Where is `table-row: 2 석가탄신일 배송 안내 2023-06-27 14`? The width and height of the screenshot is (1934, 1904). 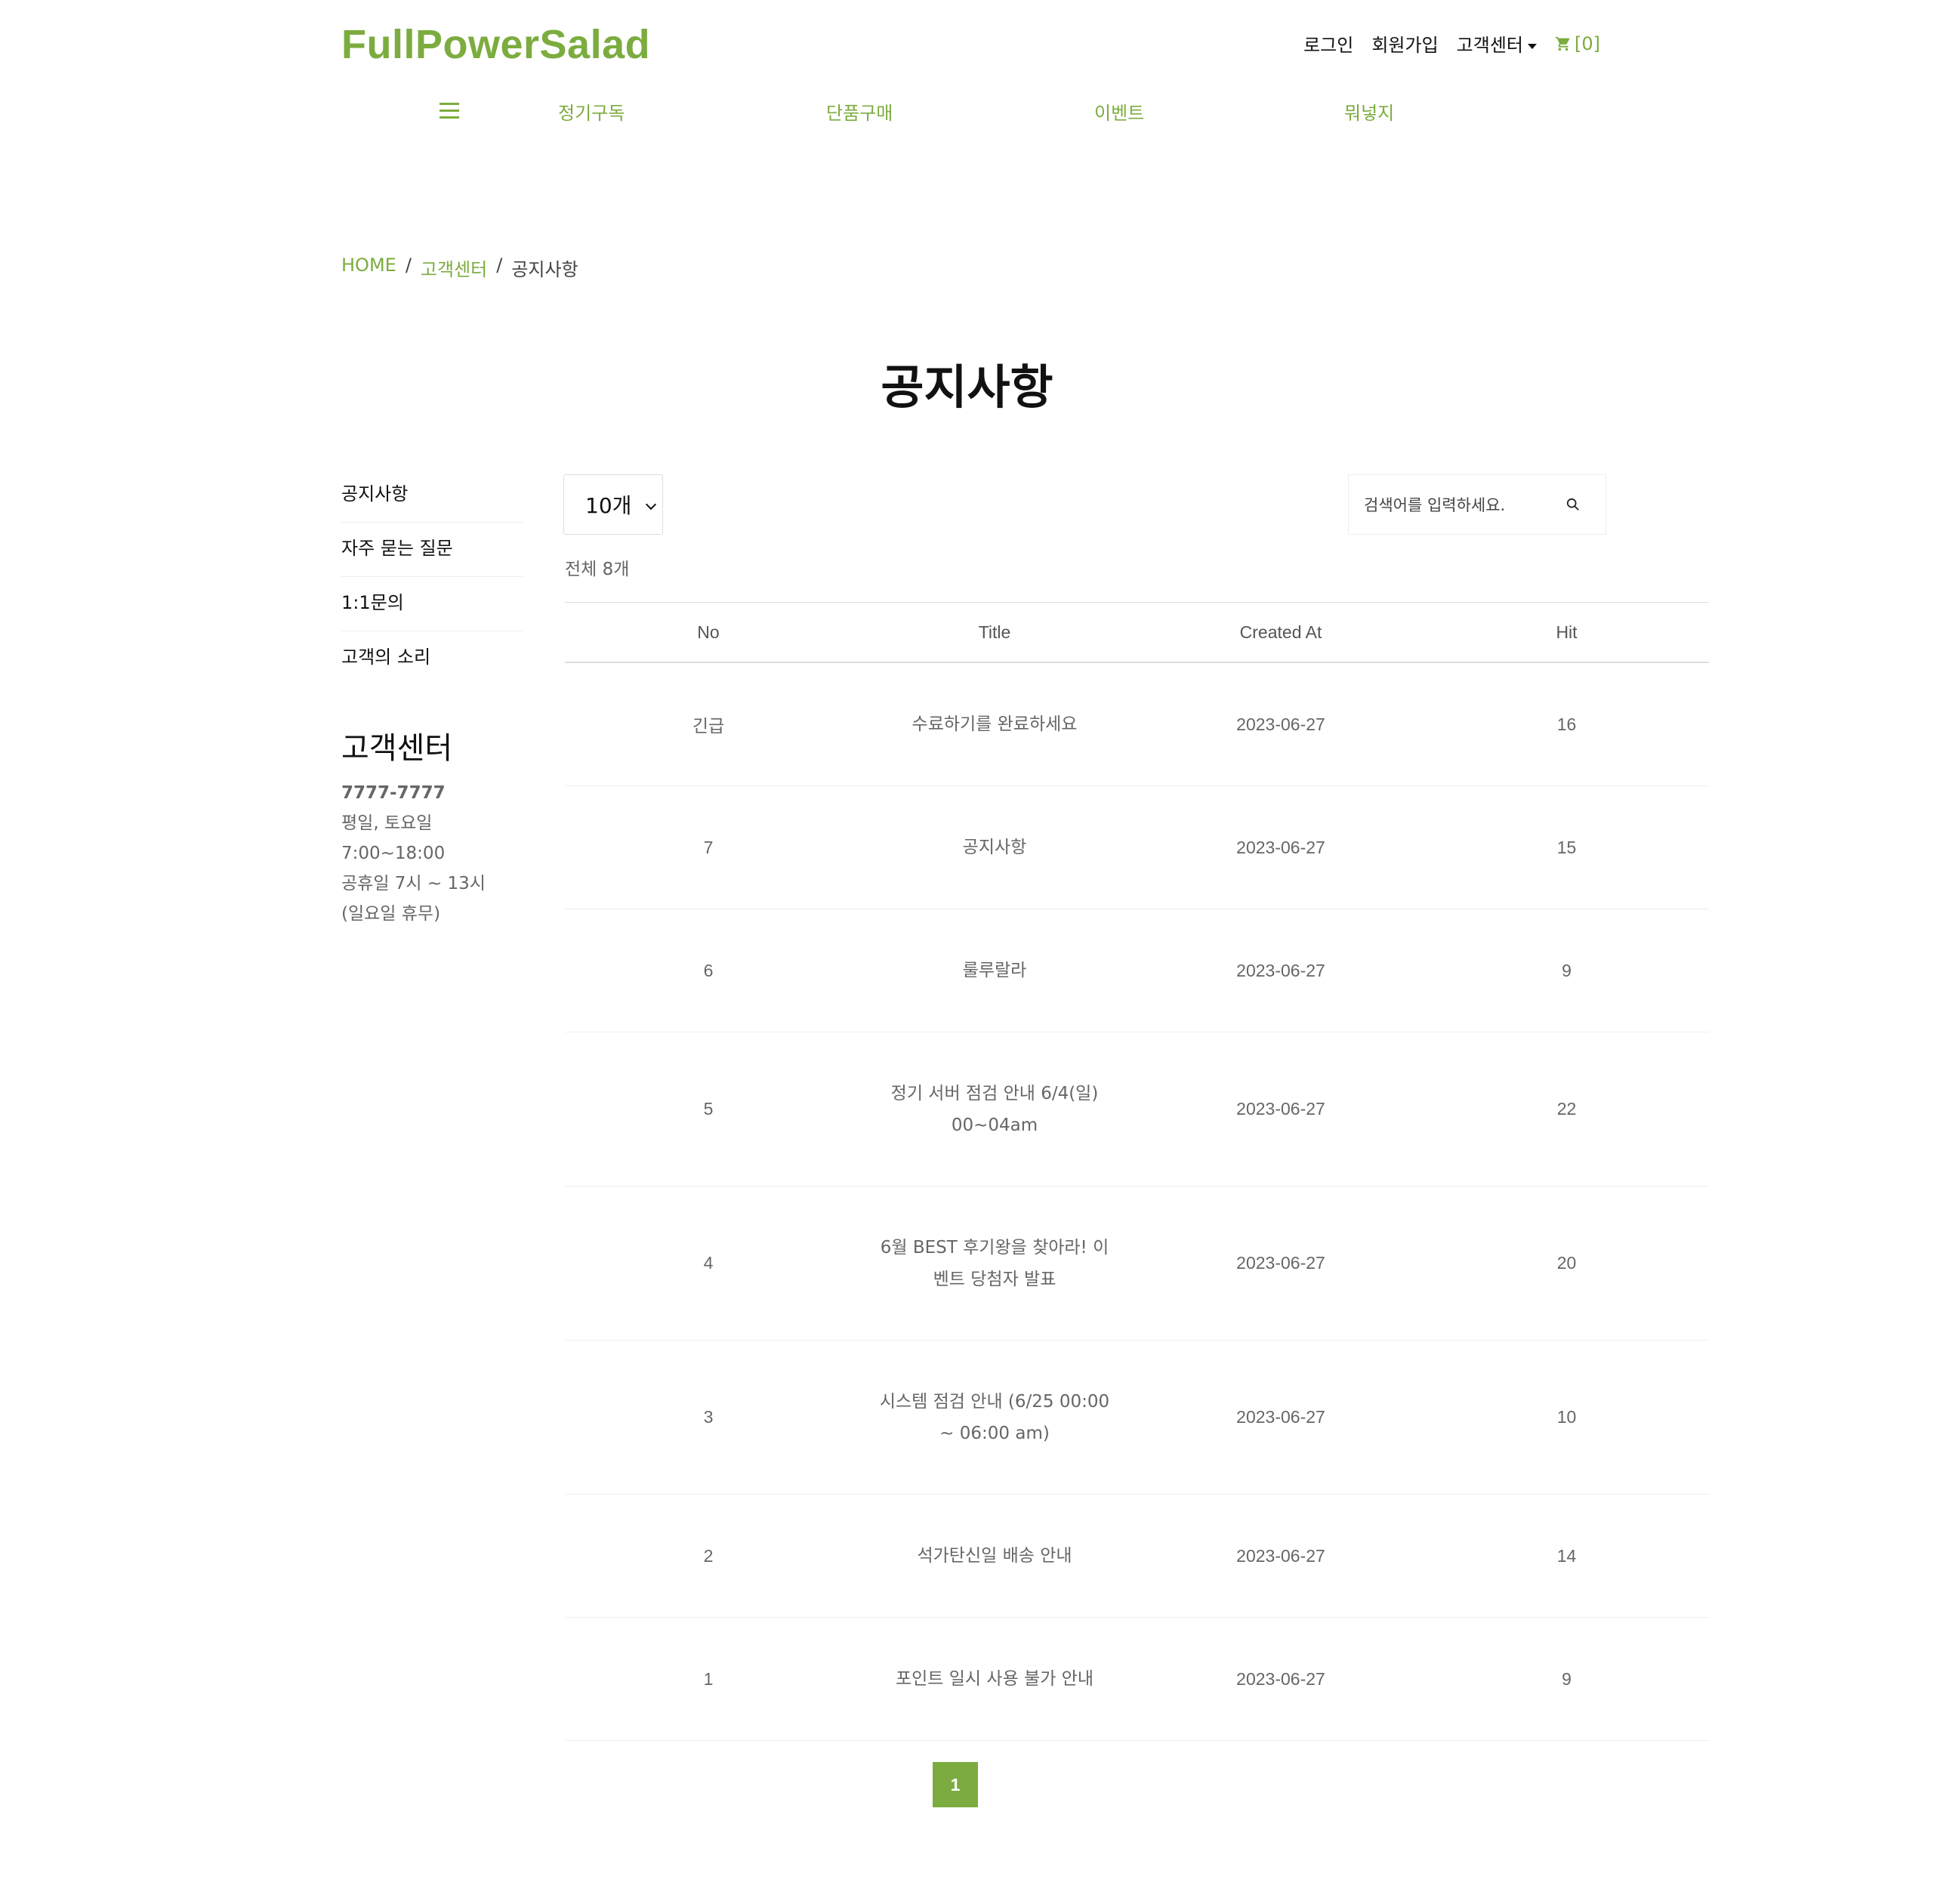
table-row: 2 석가탄신일 배송 안내 2023-06-27 14 is located at coordinates (1137, 1556).